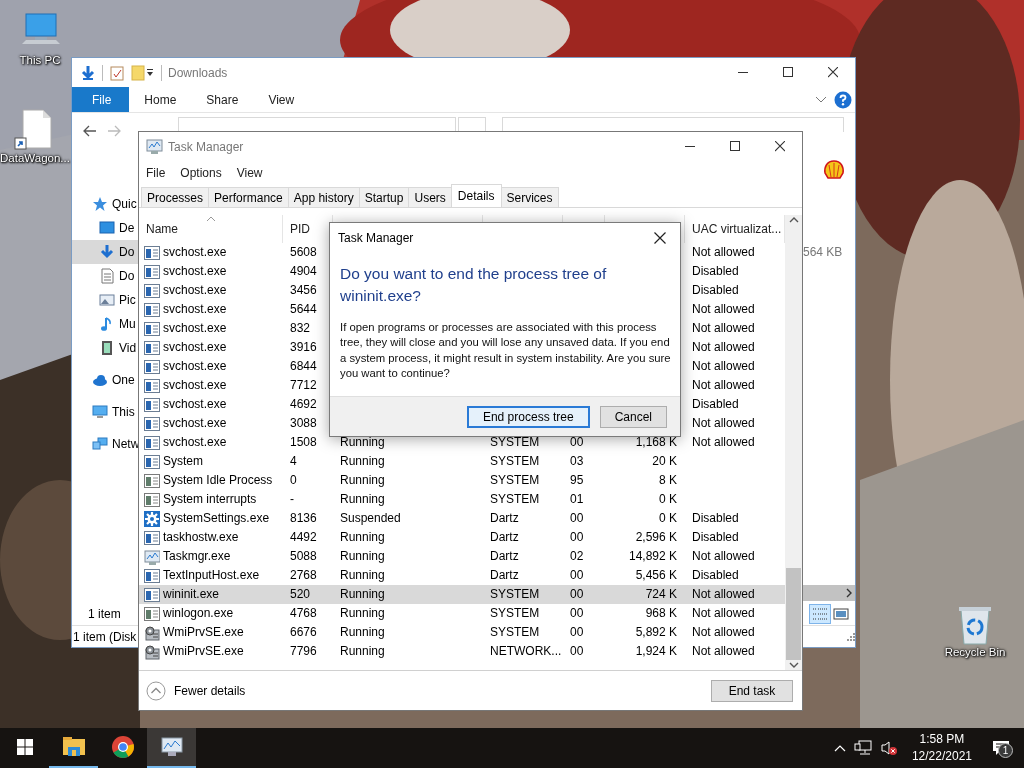  I want to click on table-cell: 0 K, so click(668, 499).